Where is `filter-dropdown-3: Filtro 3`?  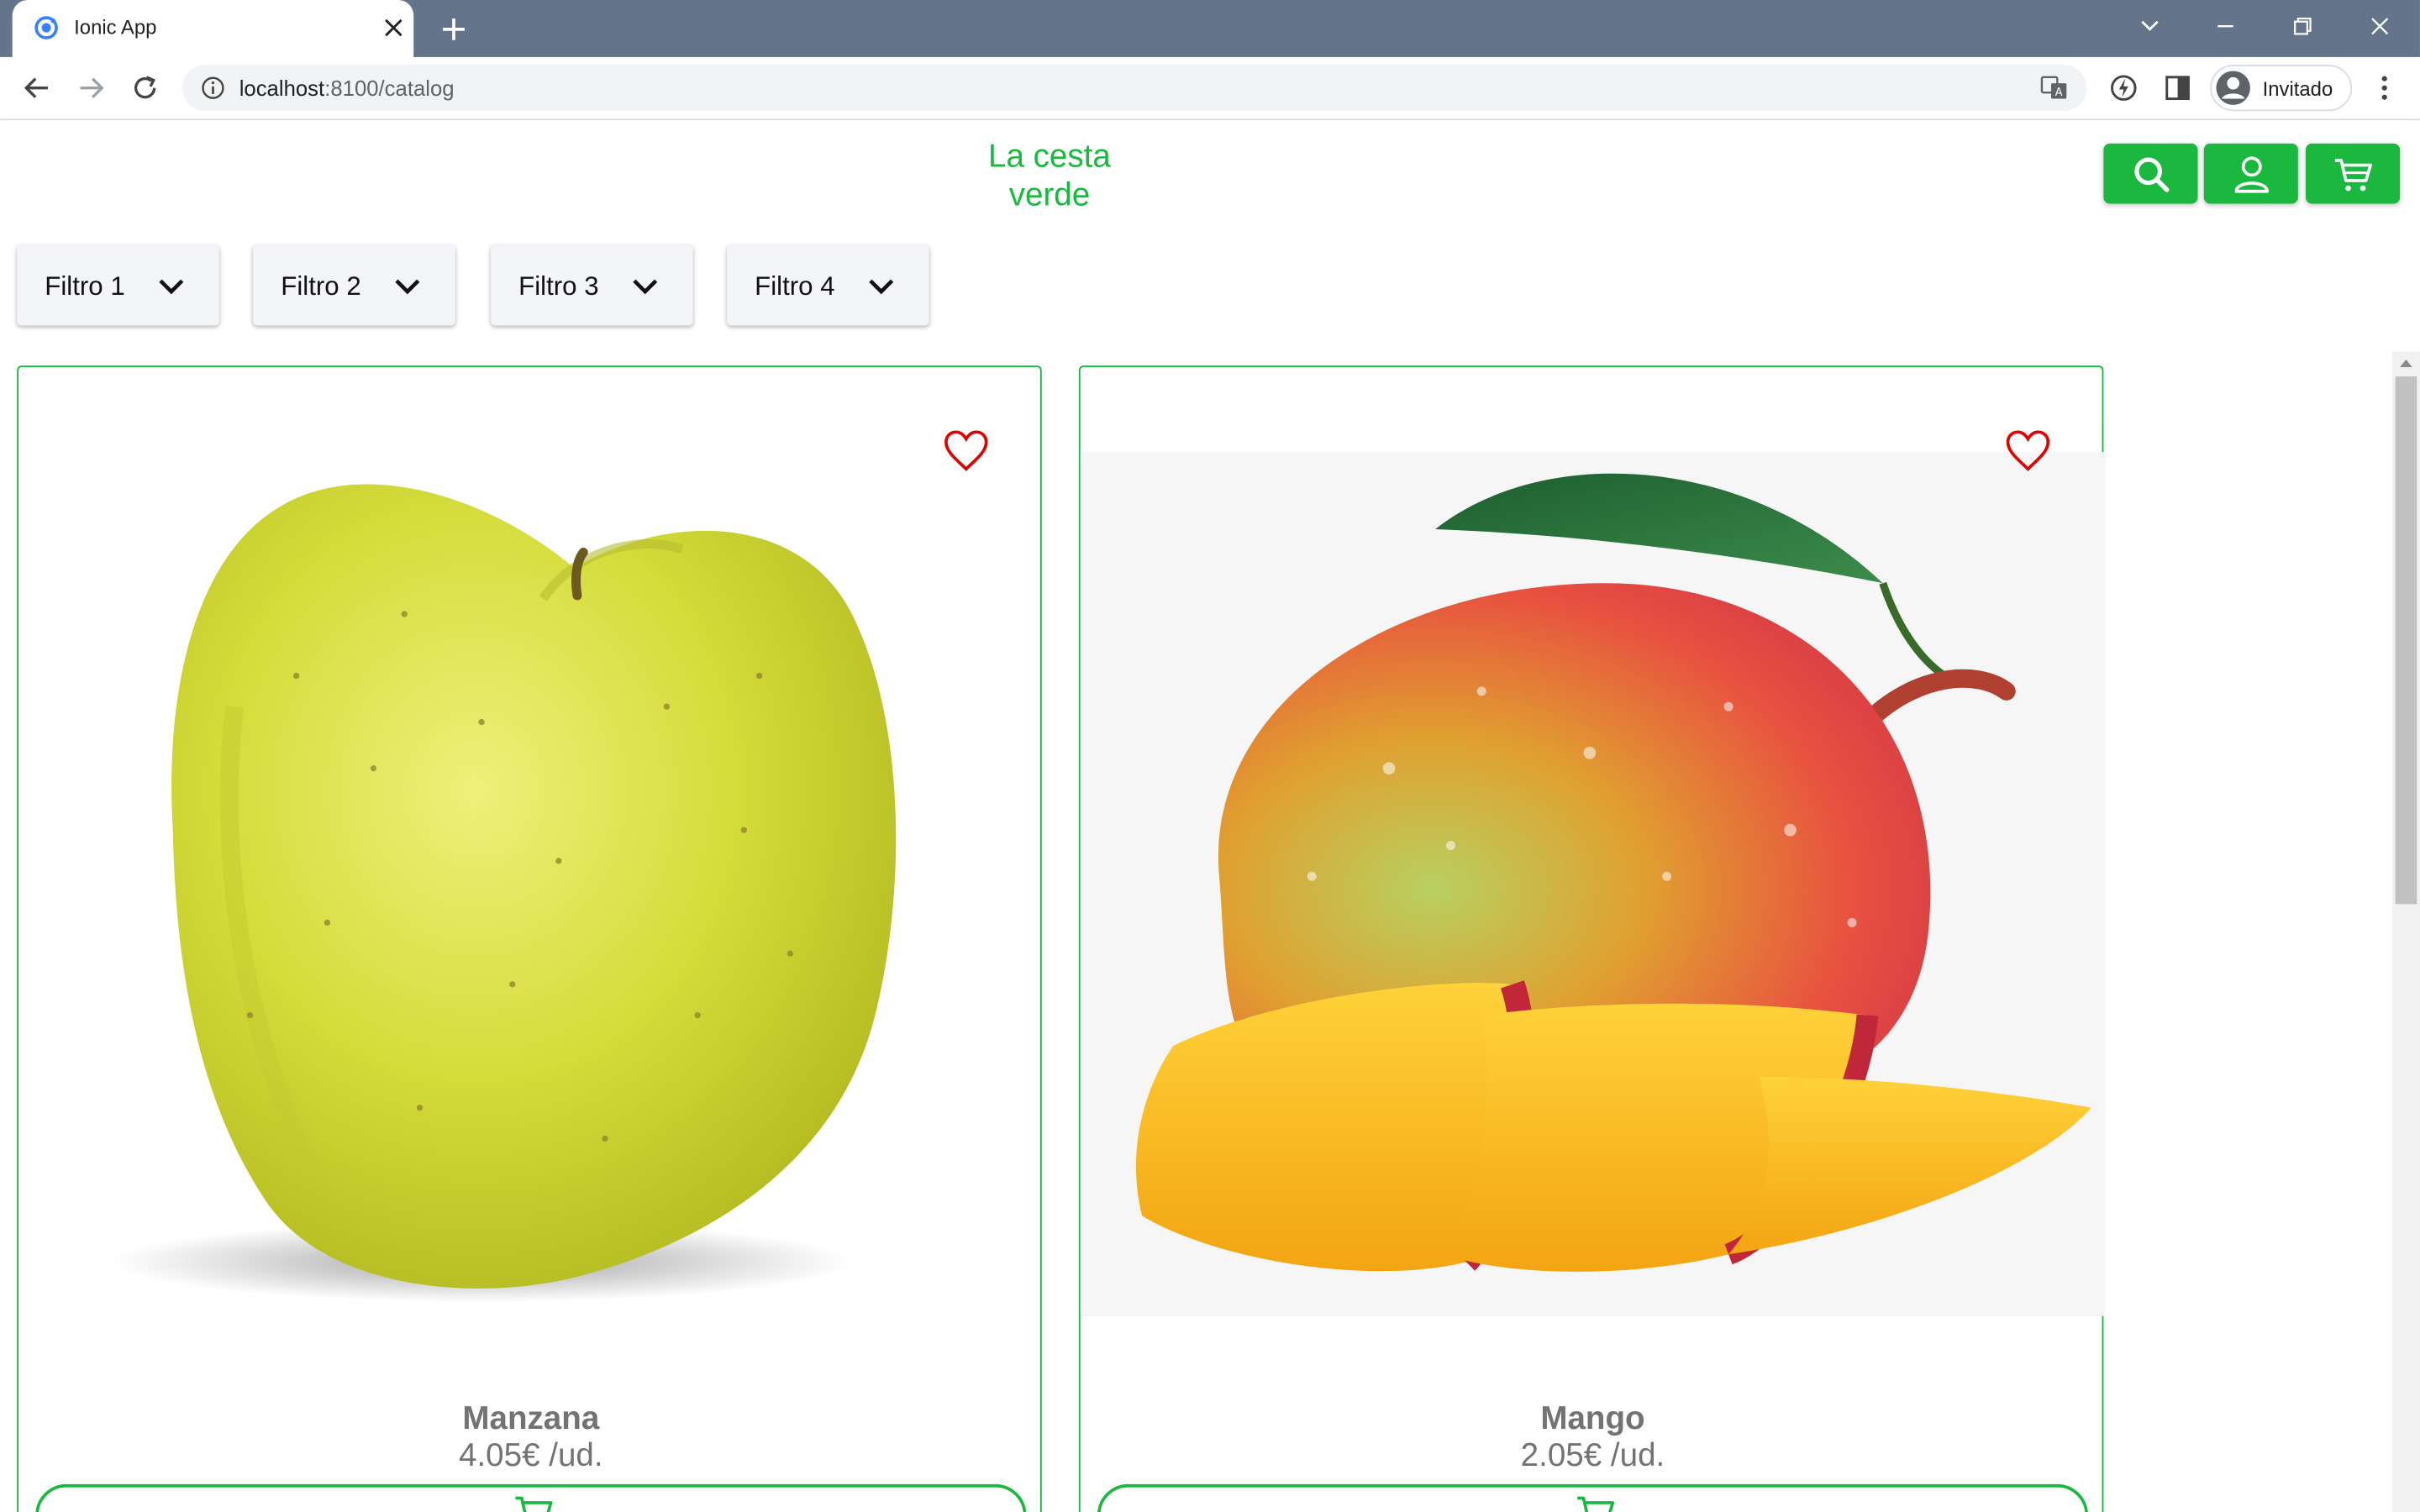
filter-dropdown-3: Filtro 3 is located at coordinates (592, 285).